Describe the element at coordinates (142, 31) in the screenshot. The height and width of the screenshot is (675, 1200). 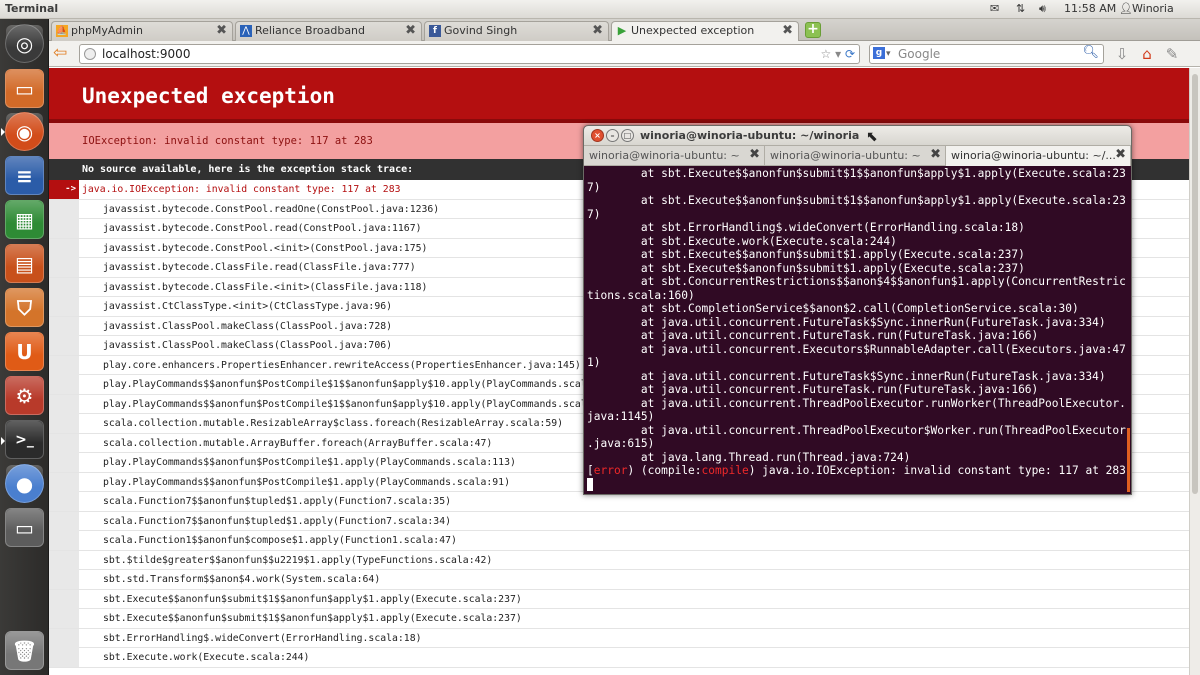
I see `tab-phpmyadmin: ⛵ phpMyAdmin ✖` at that location.